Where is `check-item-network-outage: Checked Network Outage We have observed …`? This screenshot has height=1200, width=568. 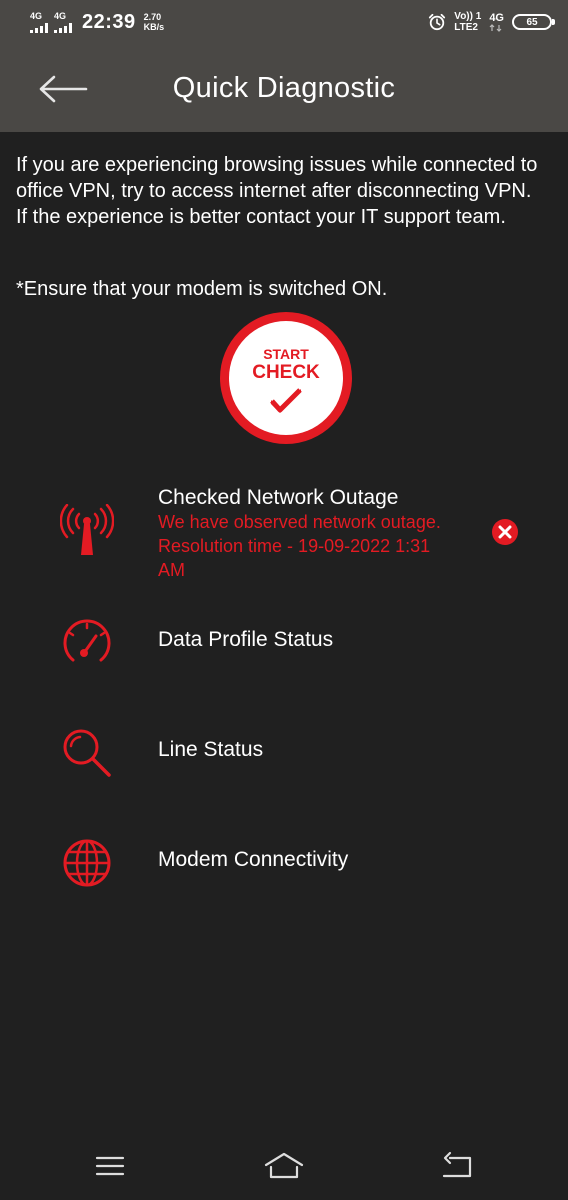
check-item-network-outage: Checked Network Outage We have observed … is located at coordinates (284, 532).